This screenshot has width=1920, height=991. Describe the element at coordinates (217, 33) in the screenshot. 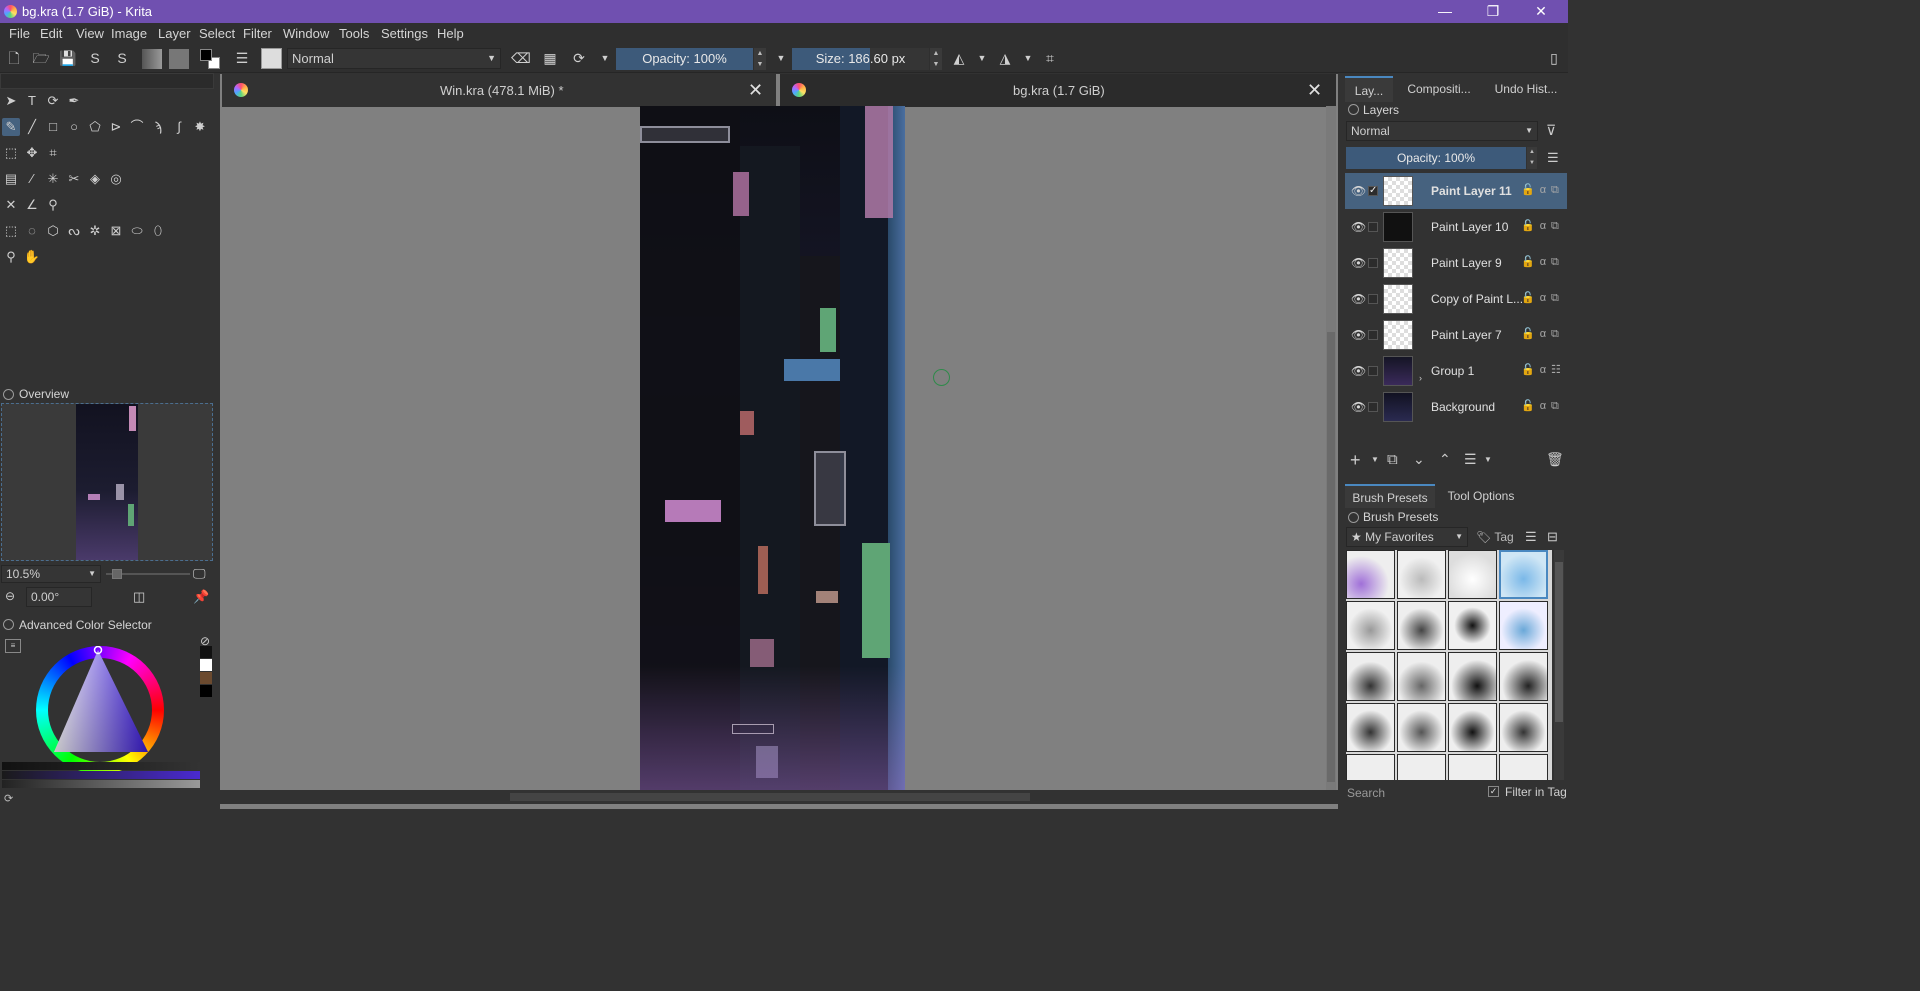

I see `menu-select: Select` at that location.